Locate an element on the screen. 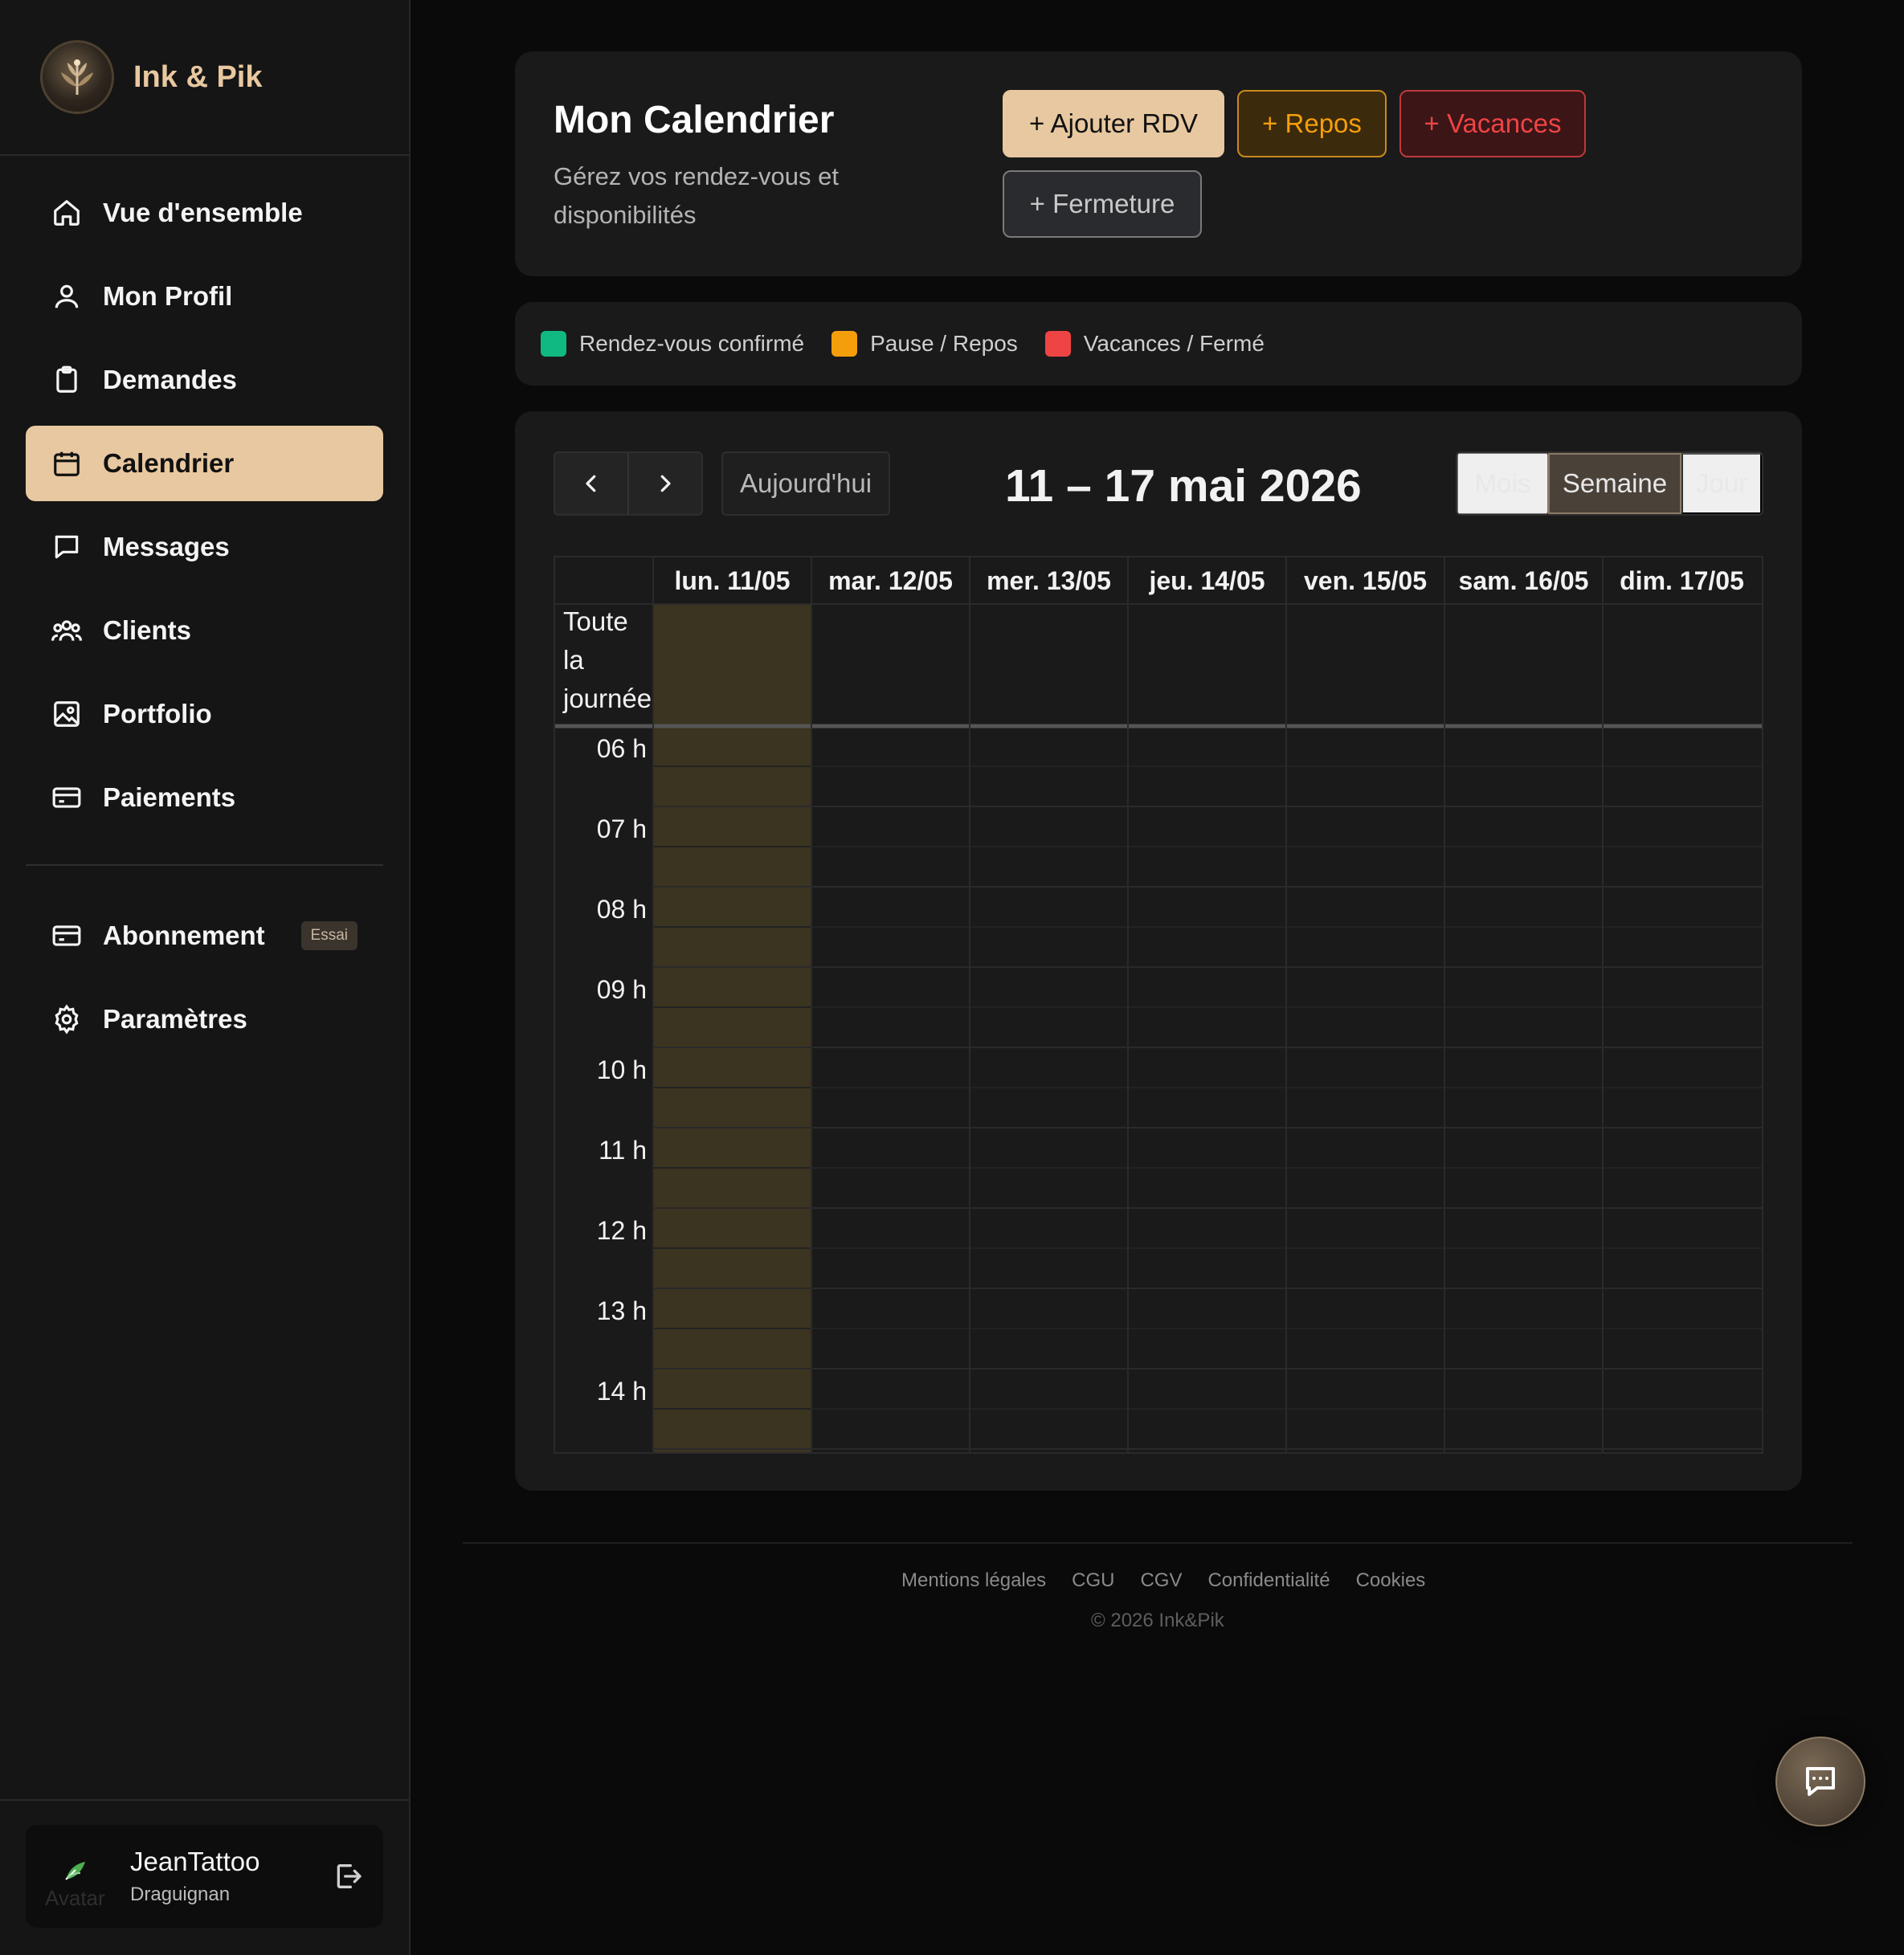  day-header: sam. 16/05 is located at coordinates (1523, 580).